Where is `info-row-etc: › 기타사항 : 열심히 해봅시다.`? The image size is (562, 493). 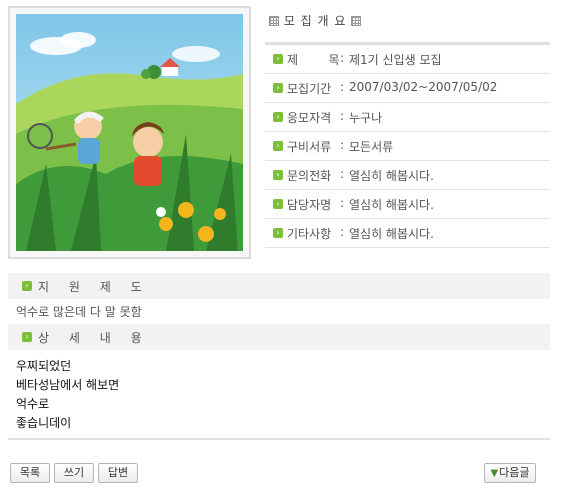 info-row-etc: › 기타사항 : 열심히 해봅시다. is located at coordinates (407, 233).